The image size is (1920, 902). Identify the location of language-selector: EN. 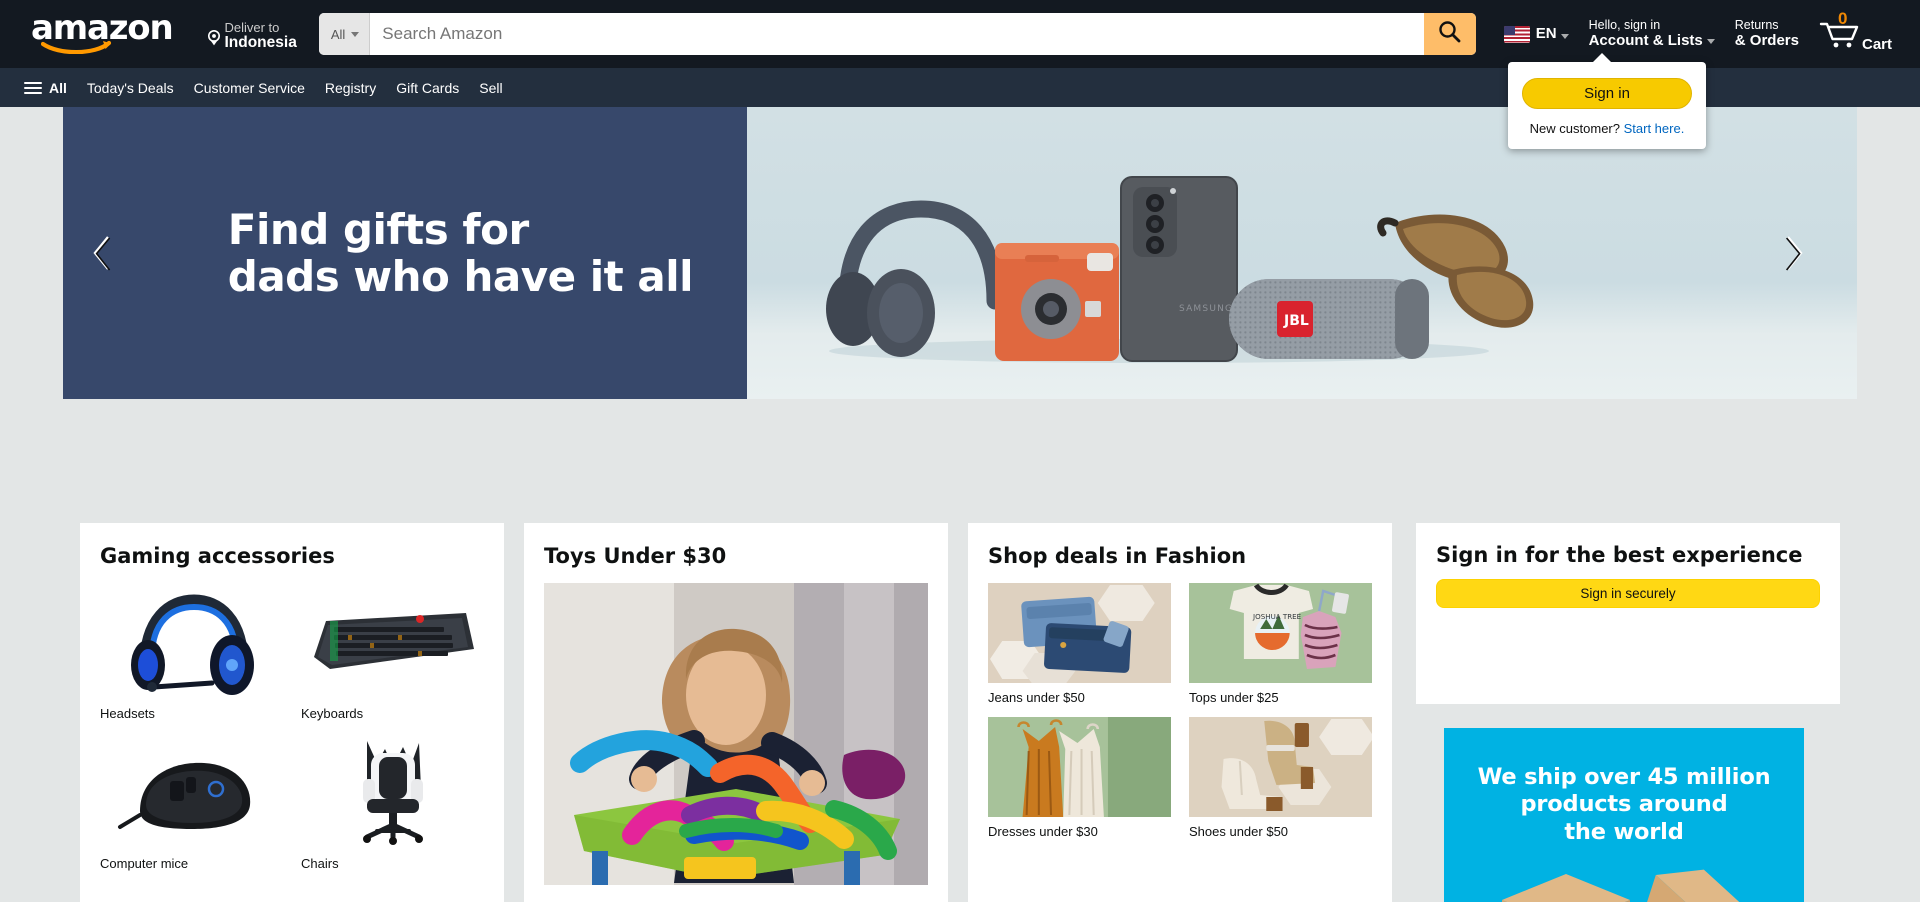
(1536, 34).